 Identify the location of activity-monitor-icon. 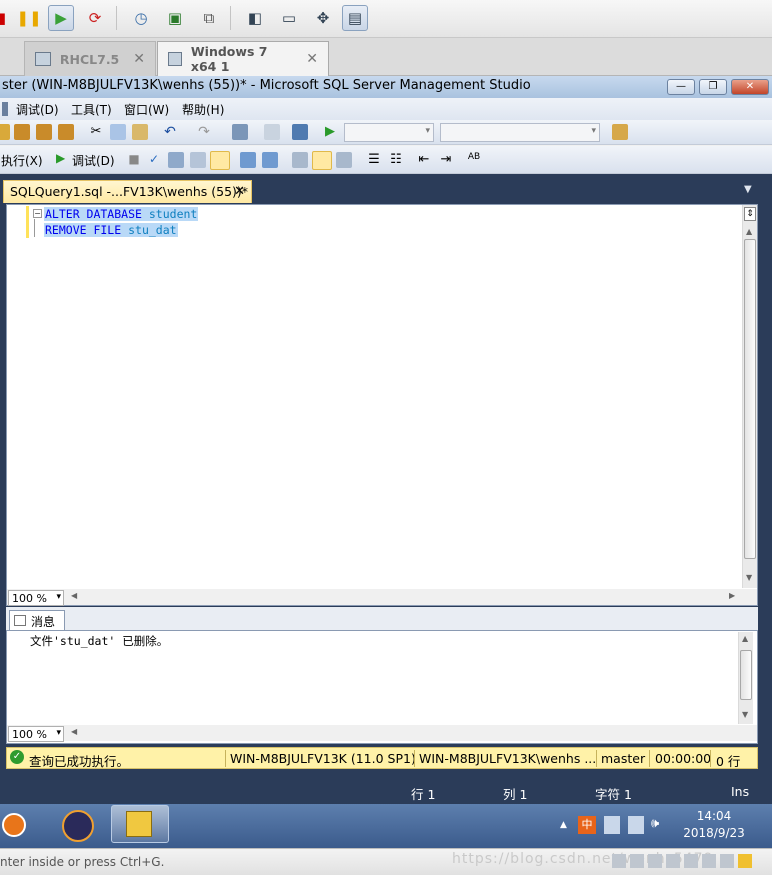
(300, 132).